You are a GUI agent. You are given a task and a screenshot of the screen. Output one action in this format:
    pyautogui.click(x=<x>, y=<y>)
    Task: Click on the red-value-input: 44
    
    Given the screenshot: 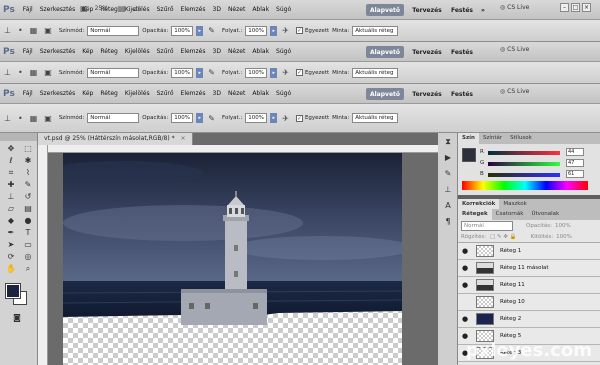 What is the action you would take?
    pyautogui.click(x=575, y=152)
    